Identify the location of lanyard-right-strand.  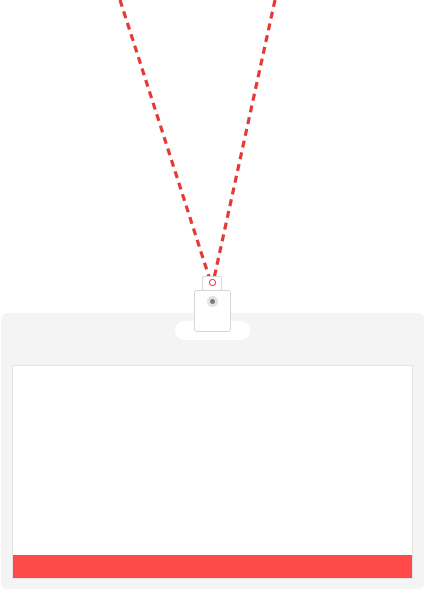
(244, 142).